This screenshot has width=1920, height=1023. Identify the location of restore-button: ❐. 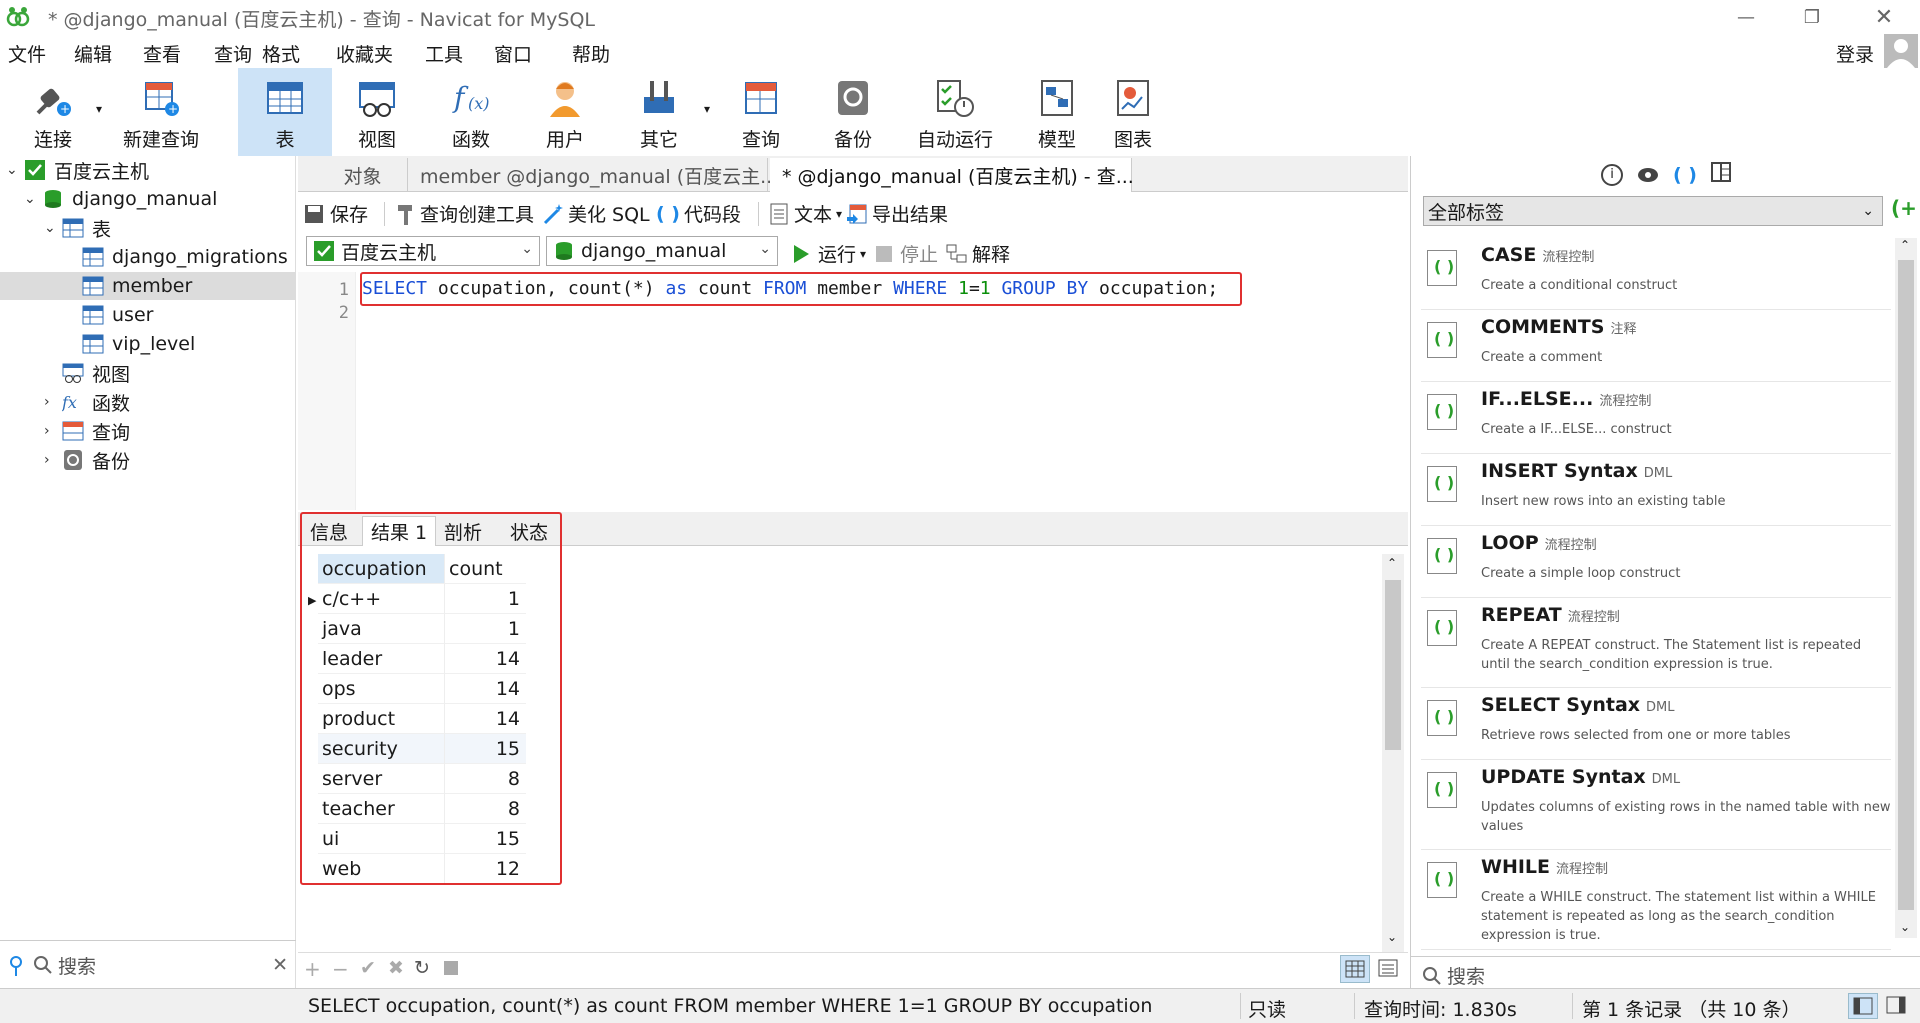
(1812, 17).